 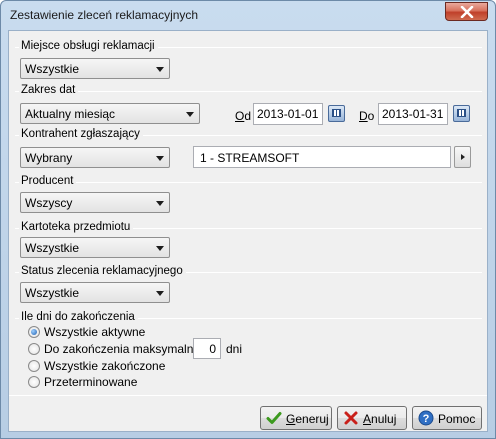 I want to click on generate-accel: G, so click(x=291, y=419).